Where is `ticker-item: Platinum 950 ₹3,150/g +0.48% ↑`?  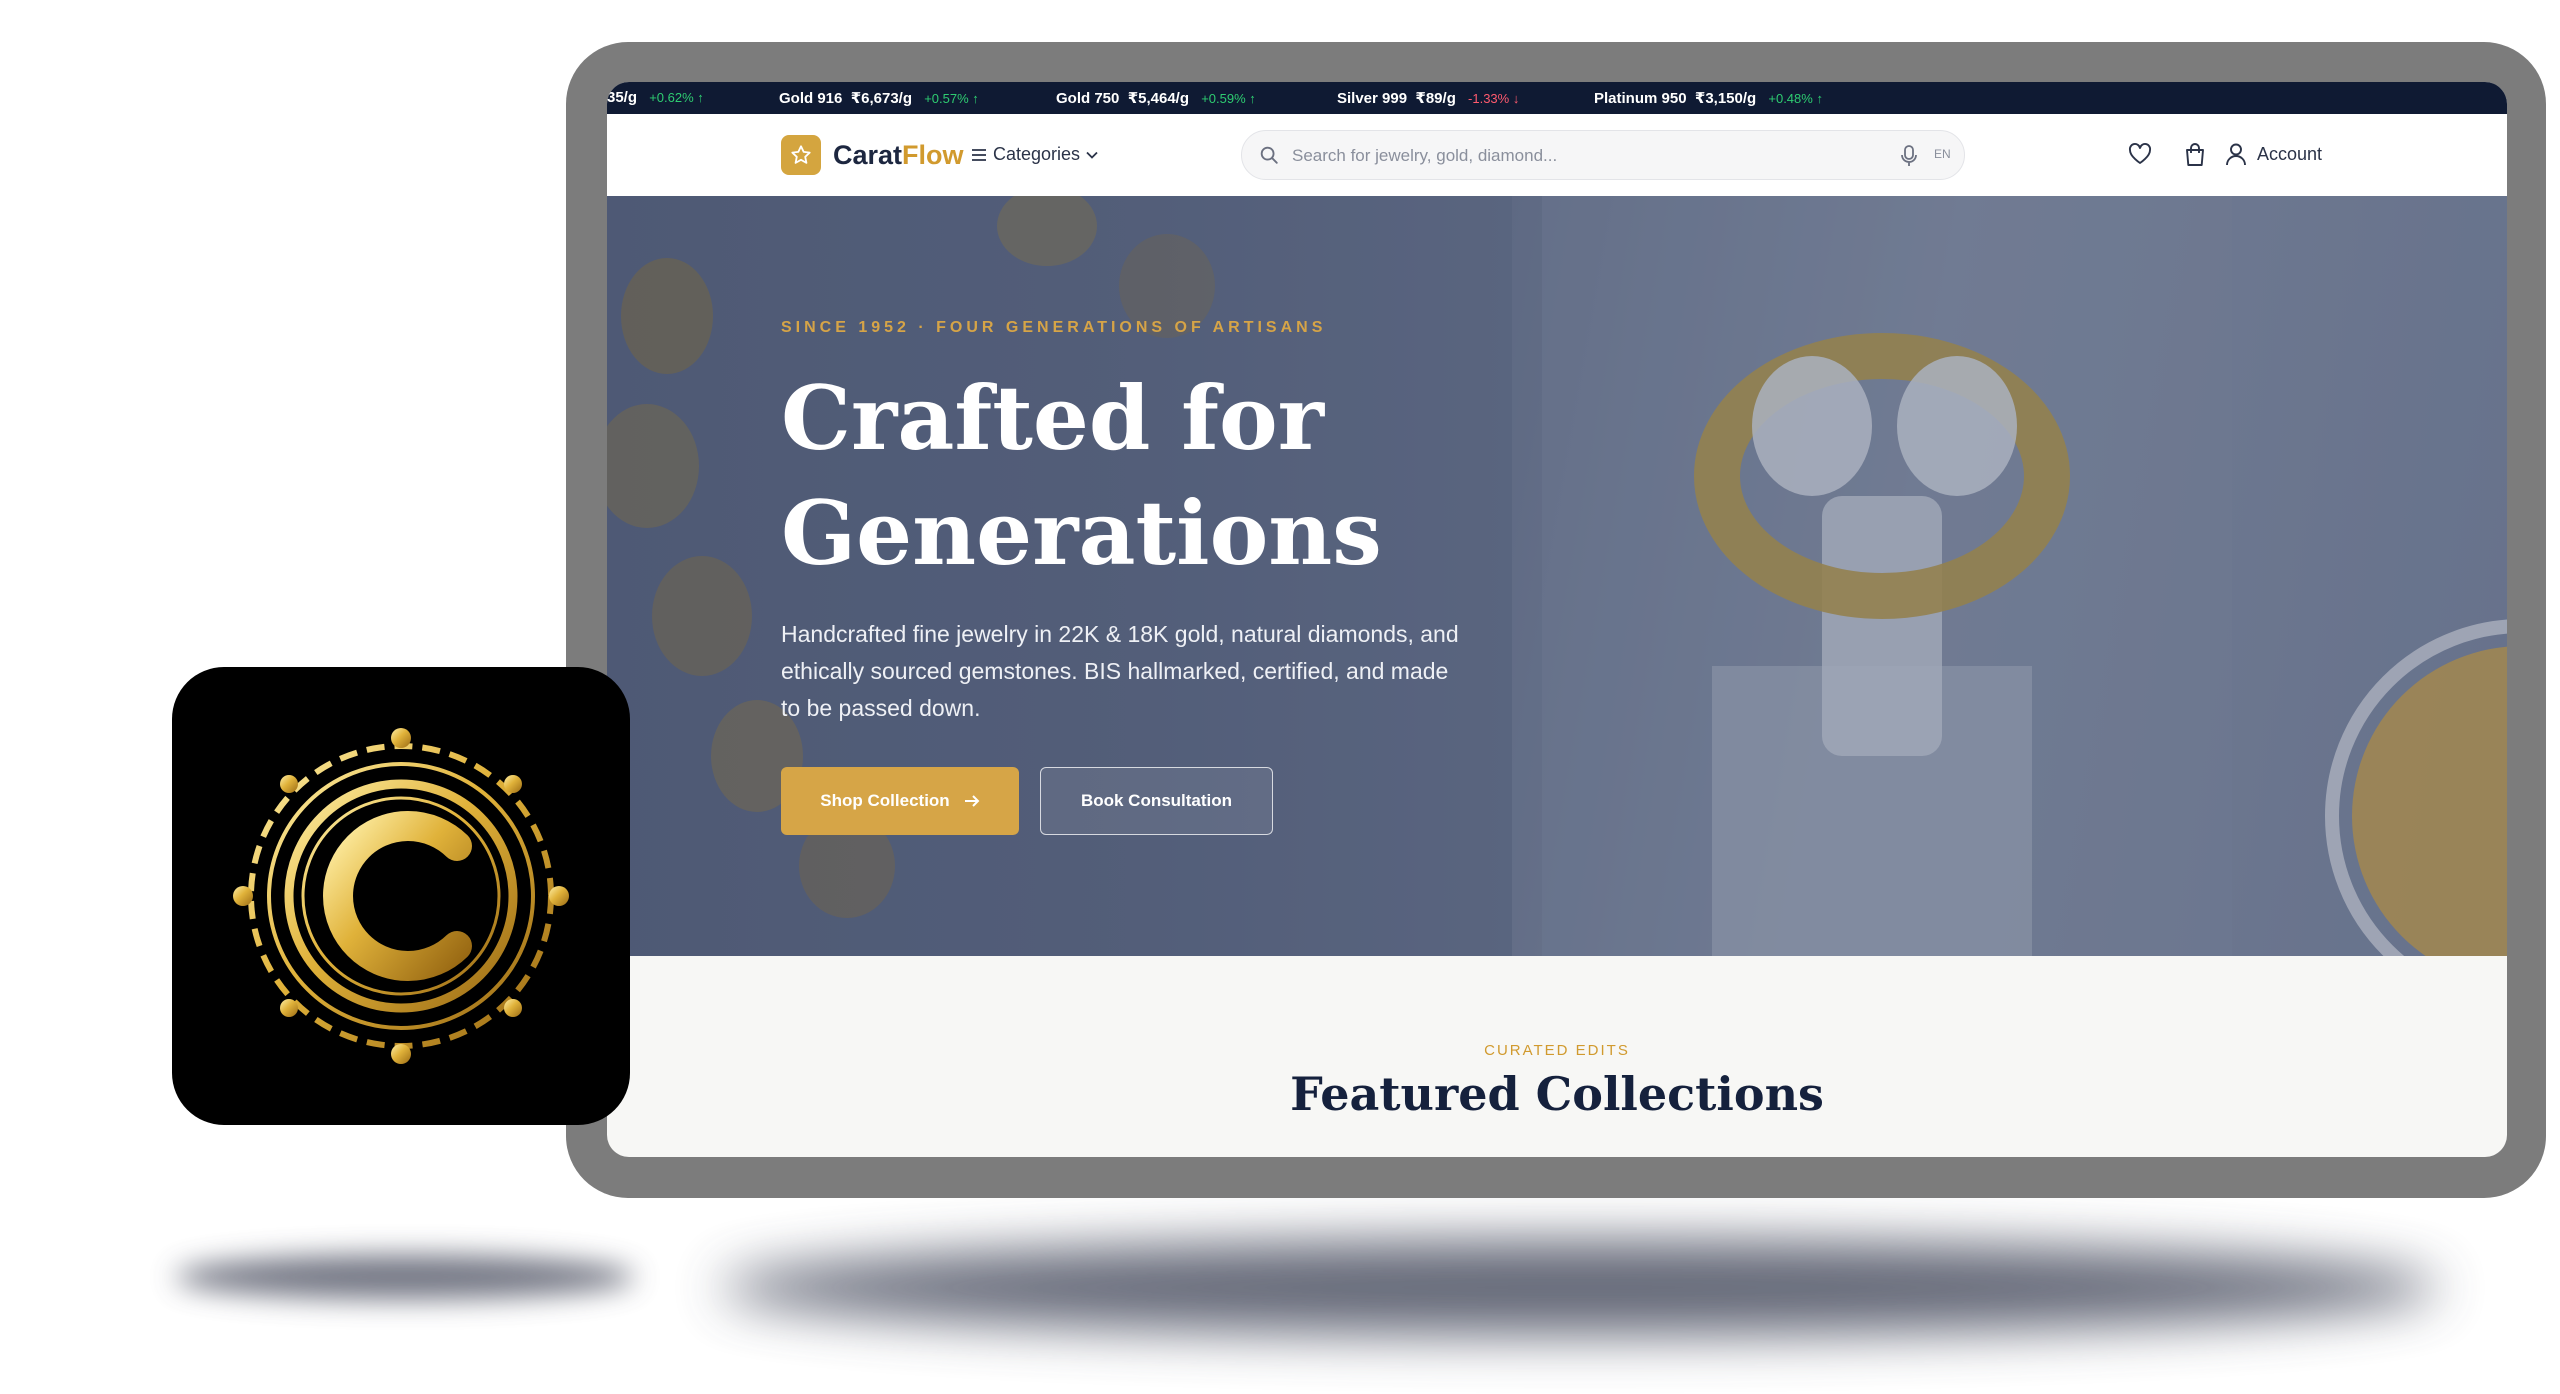 ticker-item: Platinum 950 ₹3,150/g +0.48% ↑ is located at coordinates (1708, 98).